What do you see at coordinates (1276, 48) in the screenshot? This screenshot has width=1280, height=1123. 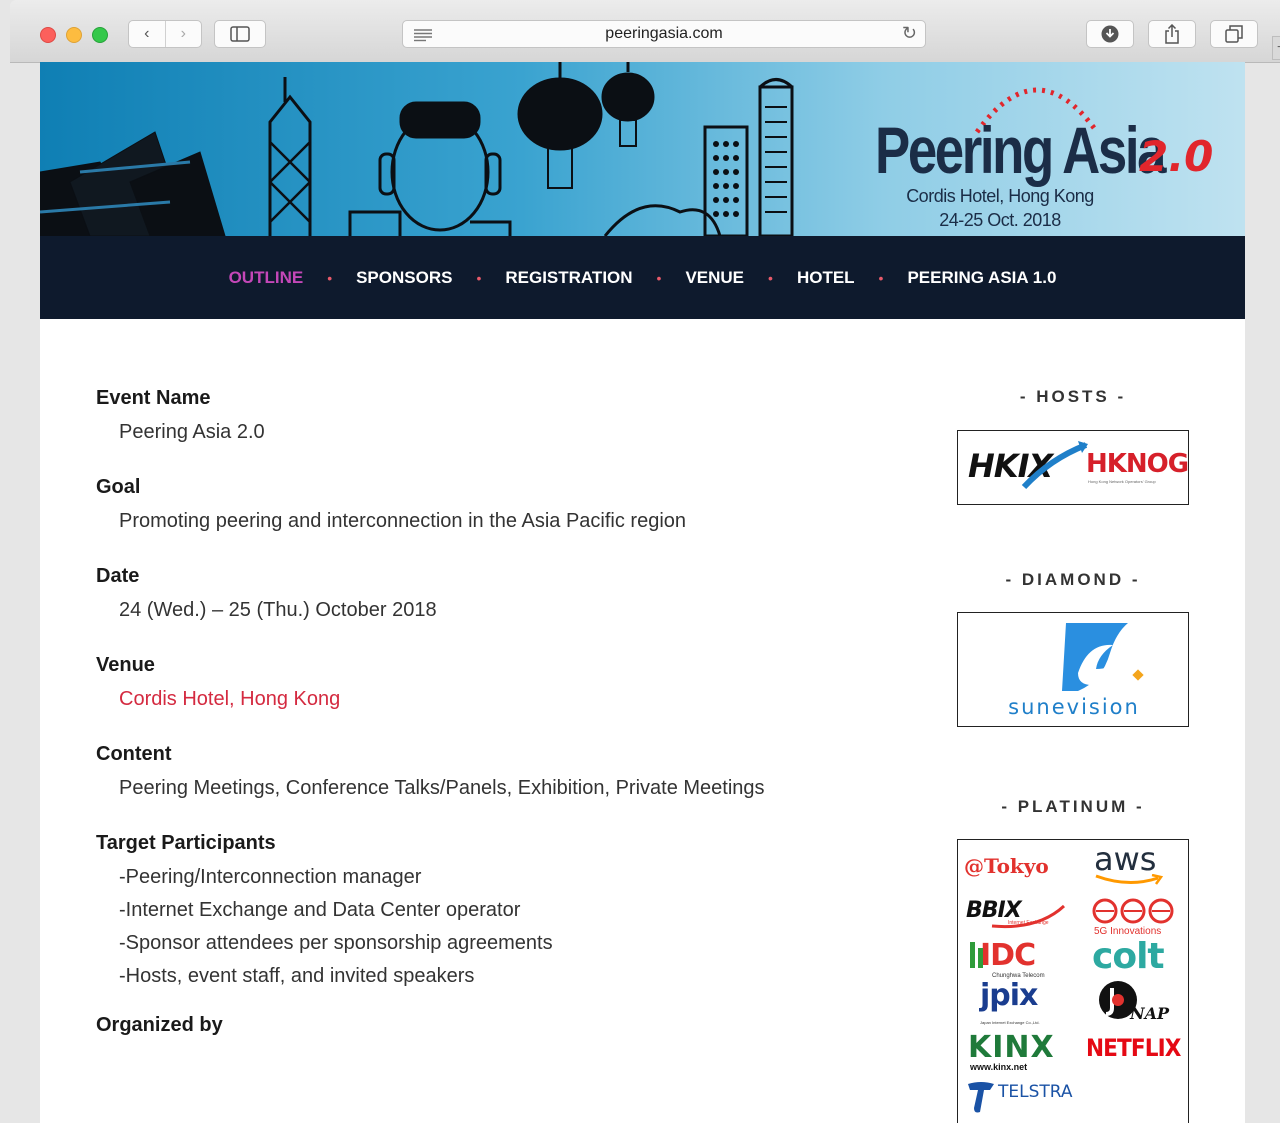 I see `new-tab-button: +` at bounding box center [1276, 48].